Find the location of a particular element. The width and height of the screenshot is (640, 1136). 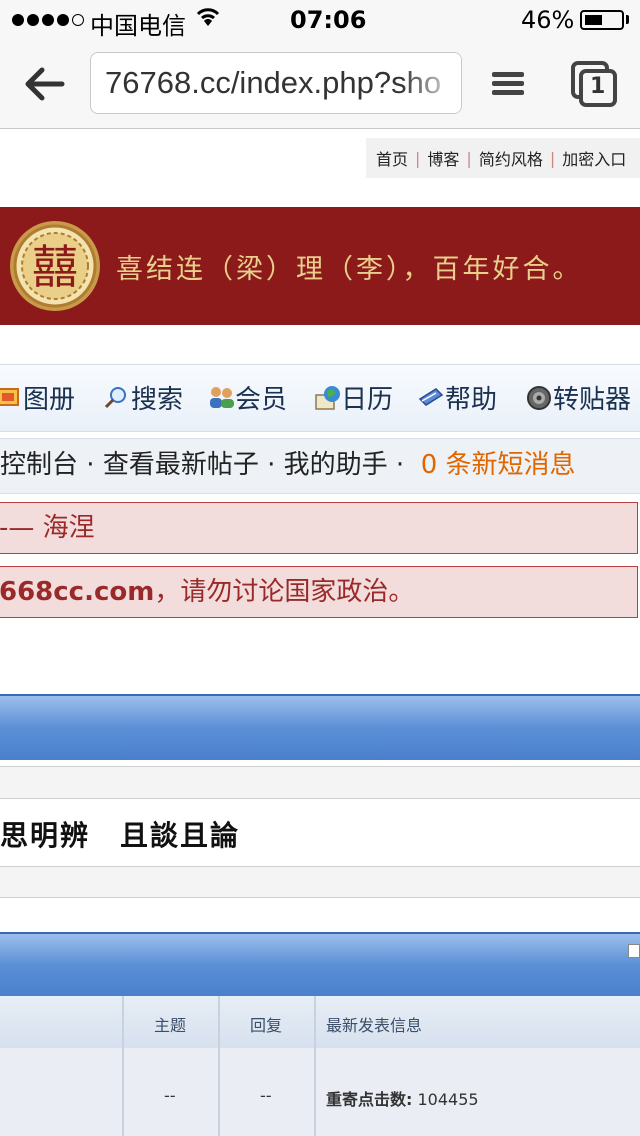

status-bar: 中国电信 07:06 46% is located at coordinates (320, 20).